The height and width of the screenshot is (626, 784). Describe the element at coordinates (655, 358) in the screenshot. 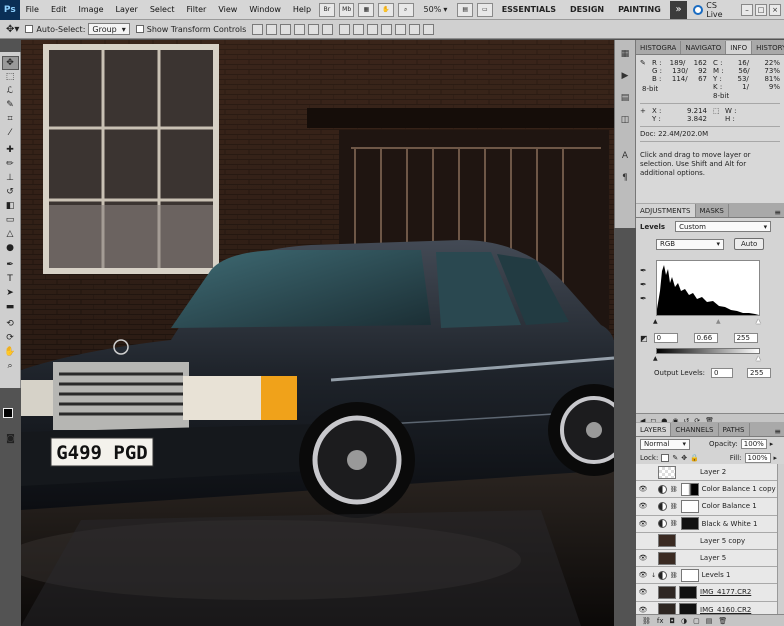

I see `output-black-slider-icon: ▲` at that location.